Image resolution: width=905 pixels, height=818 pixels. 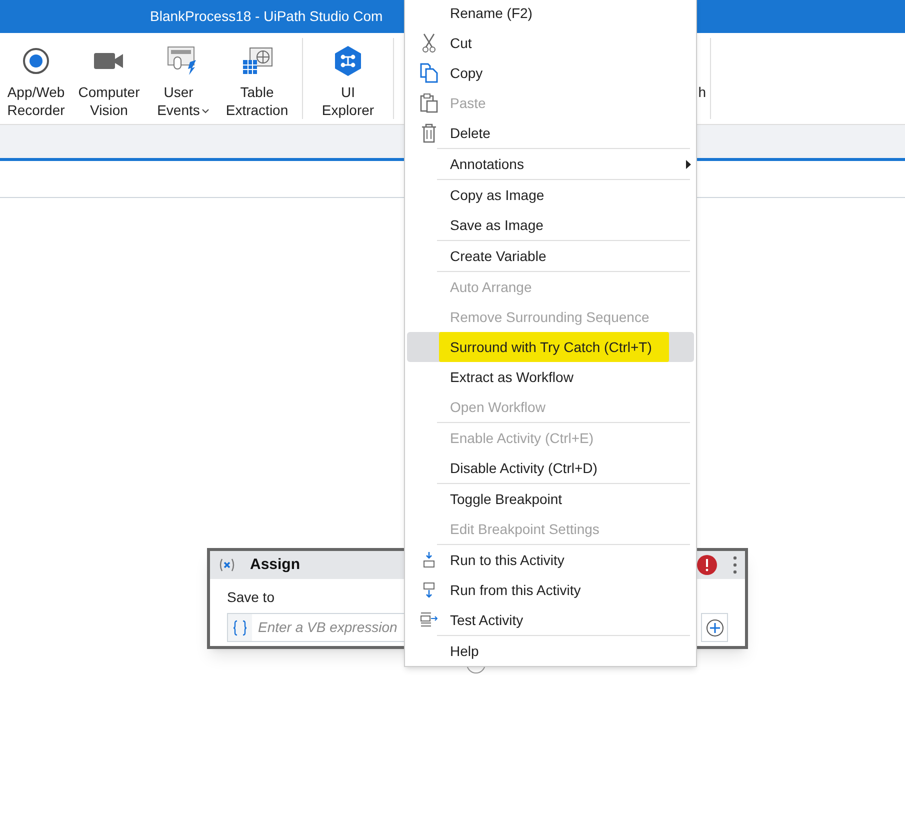 What do you see at coordinates (250, 597) in the screenshot?
I see `field-label: Save to` at bounding box center [250, 597].